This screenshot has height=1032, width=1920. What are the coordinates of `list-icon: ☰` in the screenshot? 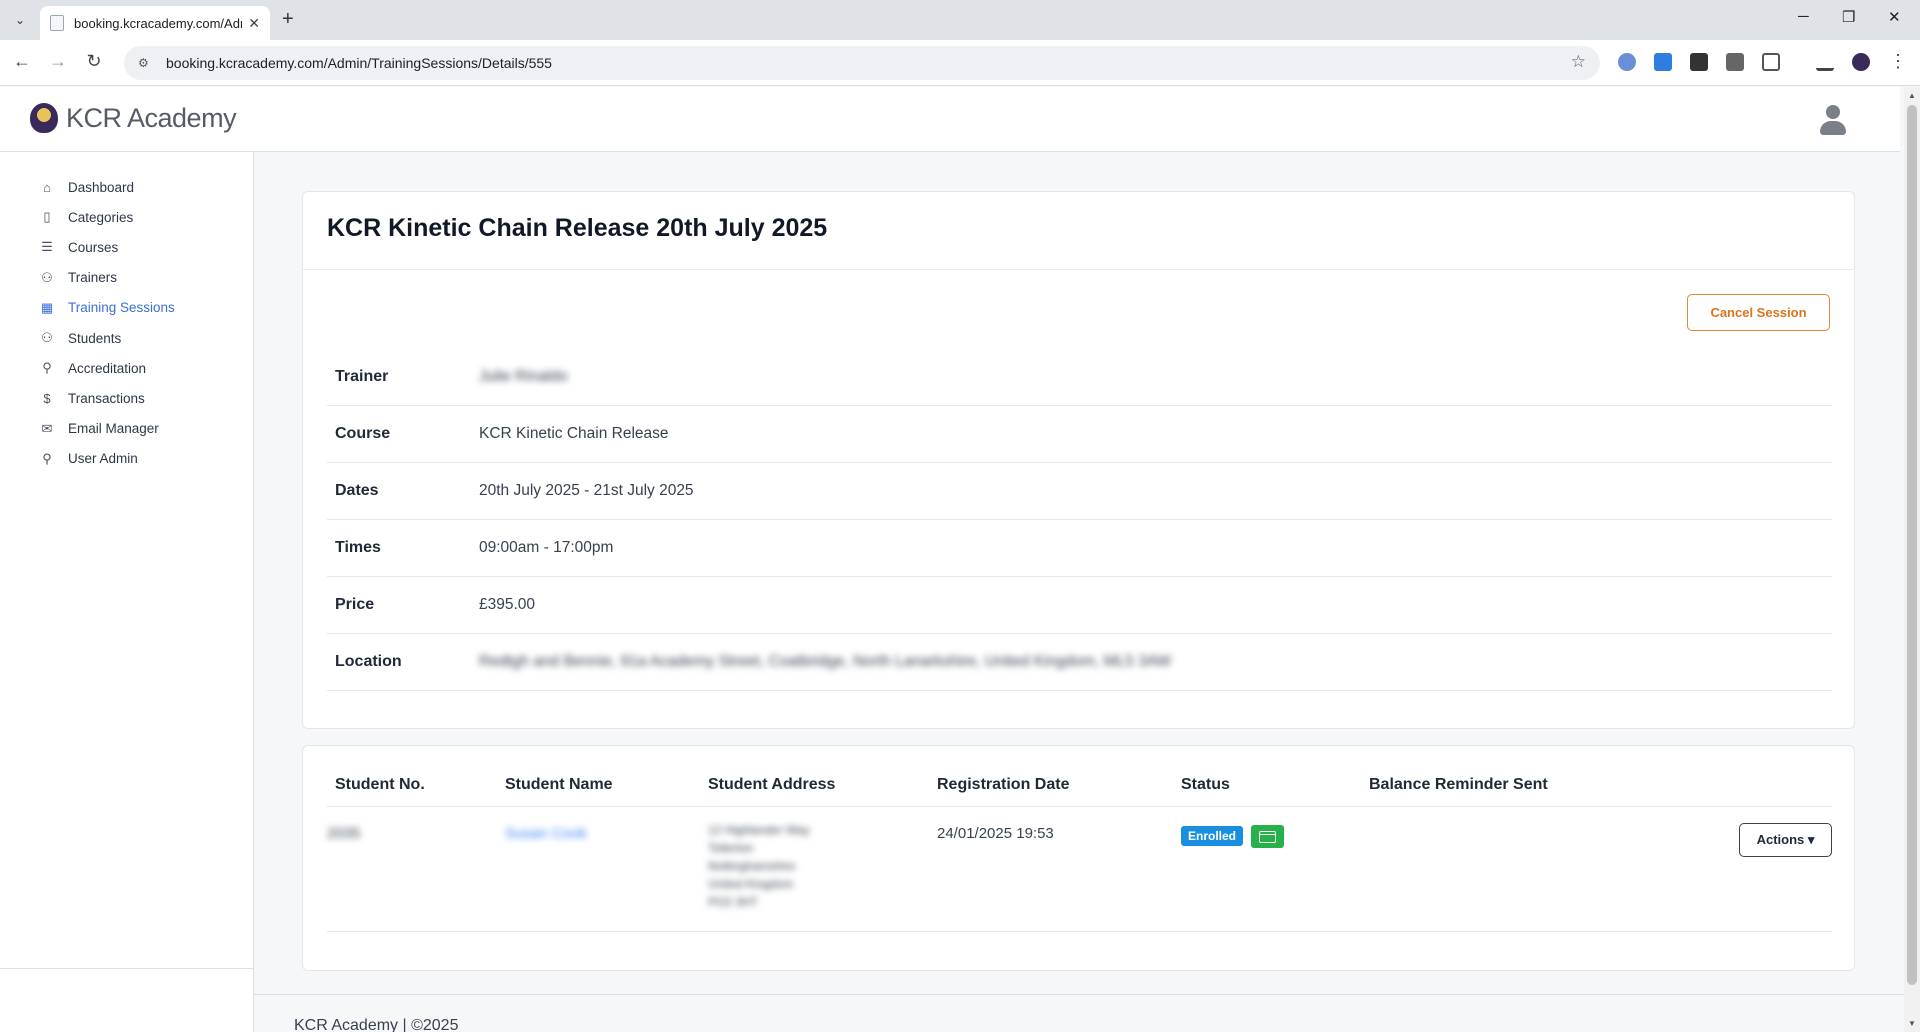 It's located at (47, 247).